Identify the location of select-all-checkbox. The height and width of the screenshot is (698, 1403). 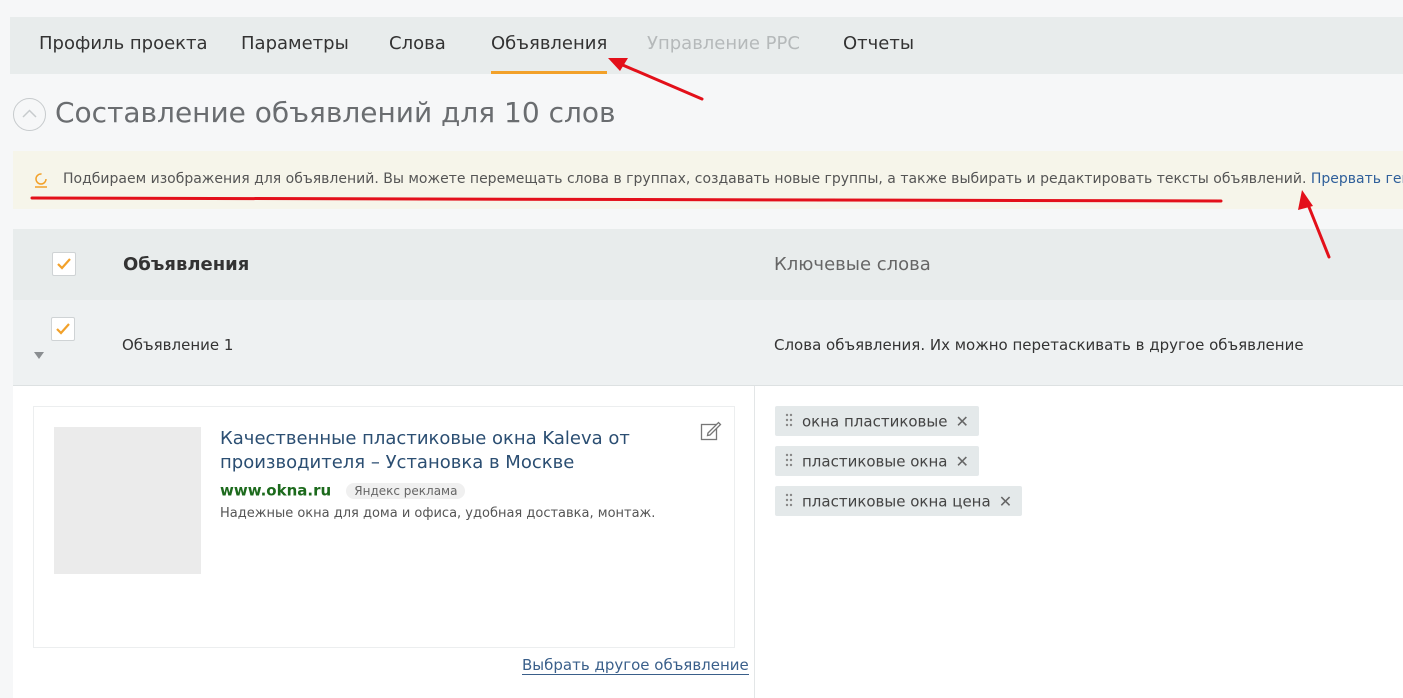
(64, 264).